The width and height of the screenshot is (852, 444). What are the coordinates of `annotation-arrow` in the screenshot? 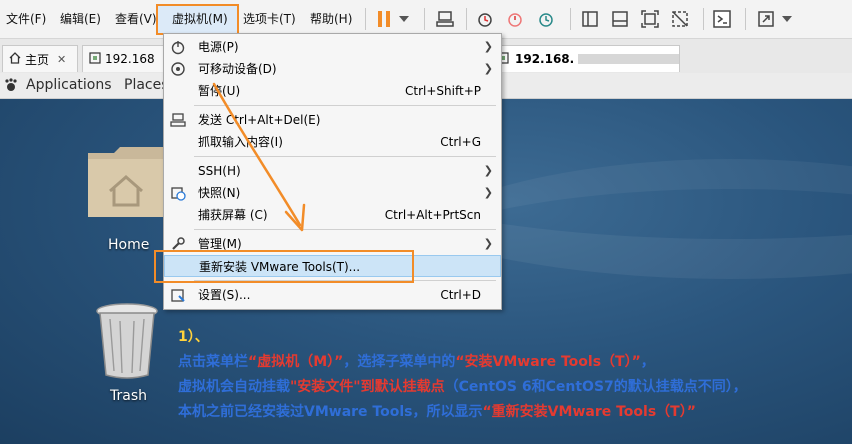 It's located at (259, 157).